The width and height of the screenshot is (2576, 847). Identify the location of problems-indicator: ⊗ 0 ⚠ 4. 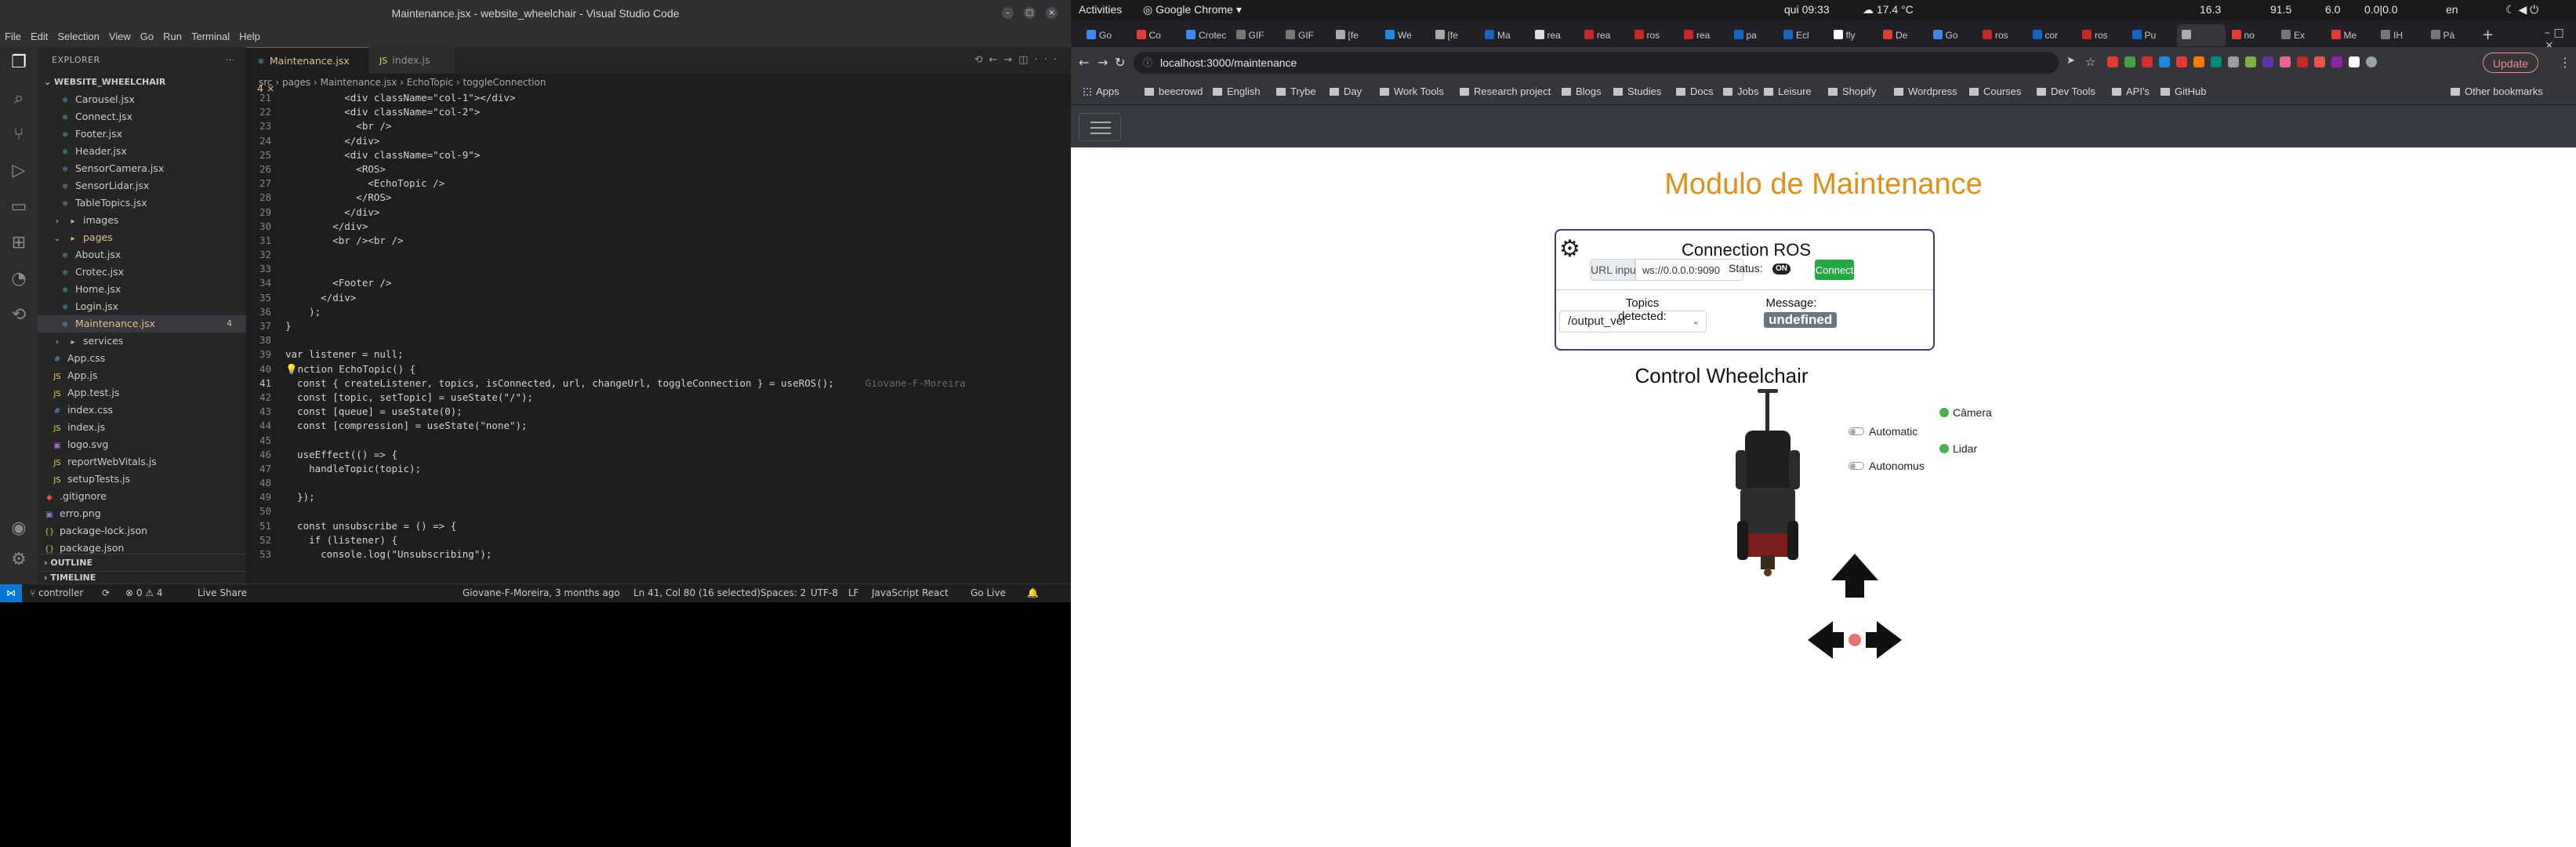
(144, 592).